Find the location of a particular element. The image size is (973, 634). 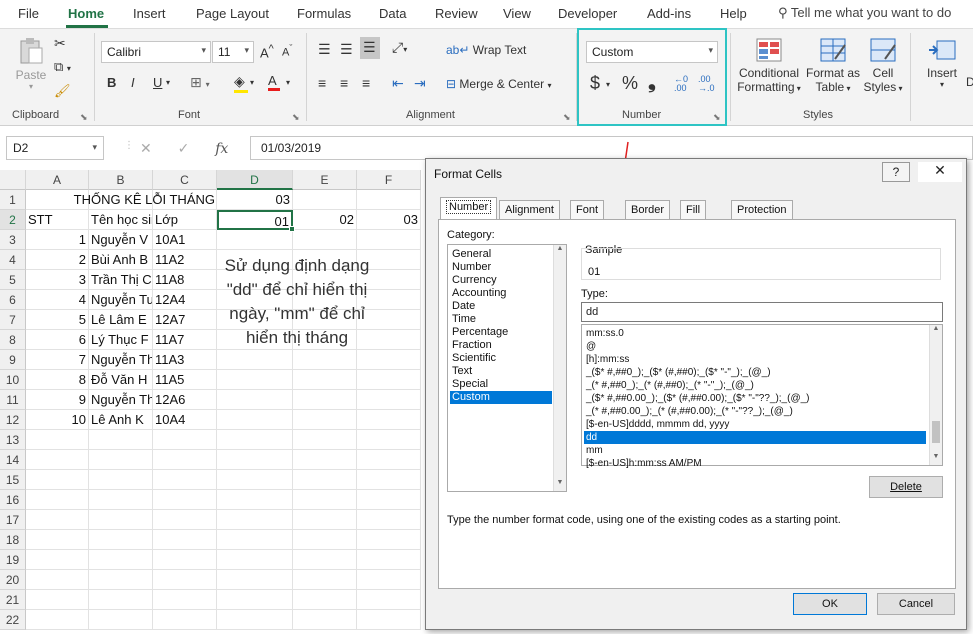

tab-formulas: Formulas is located at coordinates (324, 13).